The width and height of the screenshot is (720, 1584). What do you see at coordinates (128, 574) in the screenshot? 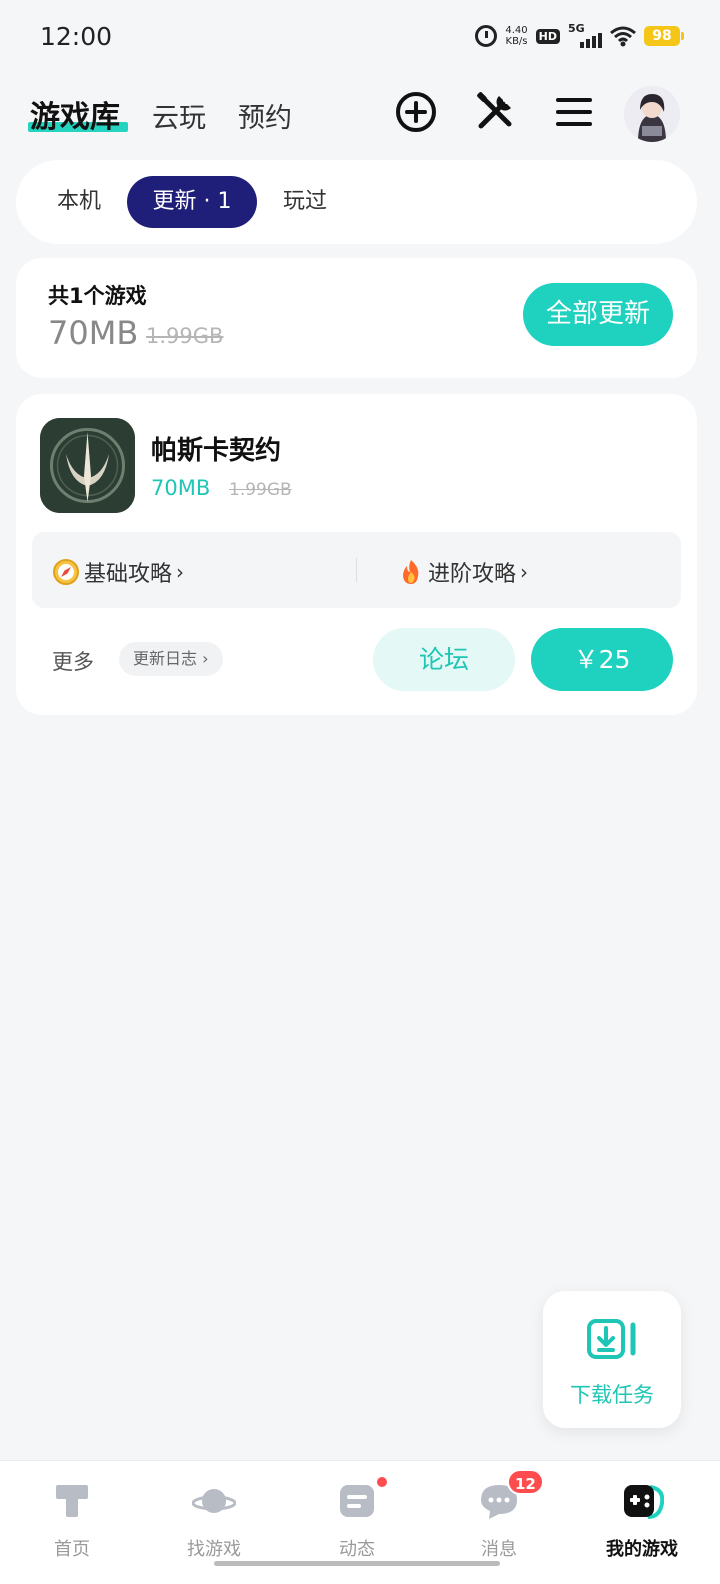
I see `basic-guide-label: 基础攻略` at bounding box center [128, 574].